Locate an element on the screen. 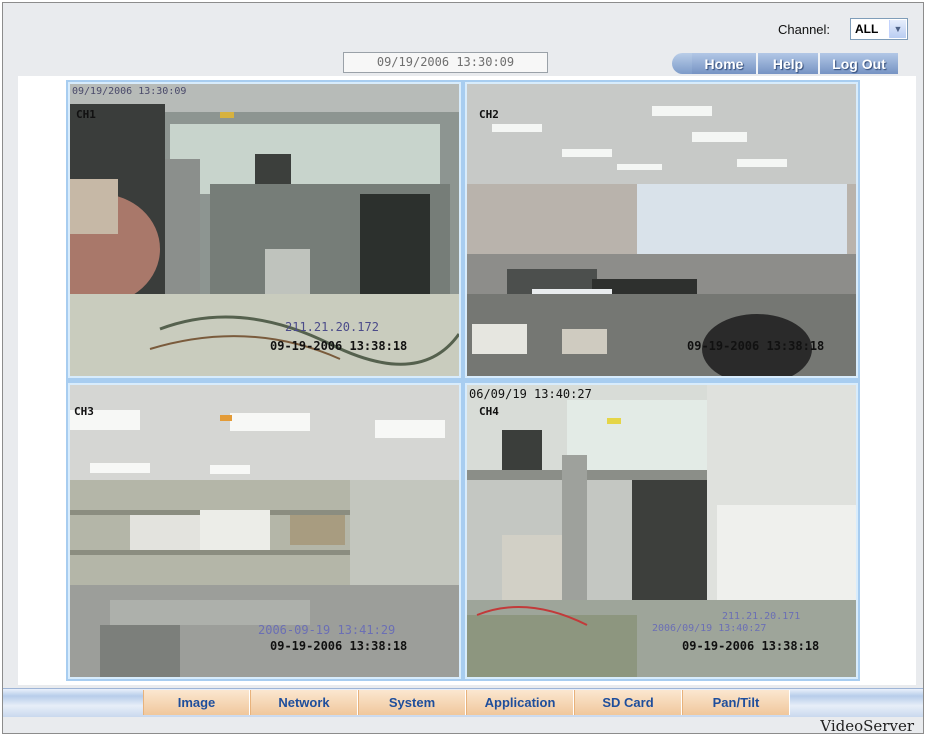 The width and height of the screenshot is (928, 737). tab-application: Application is located at coordinates (520, 702).